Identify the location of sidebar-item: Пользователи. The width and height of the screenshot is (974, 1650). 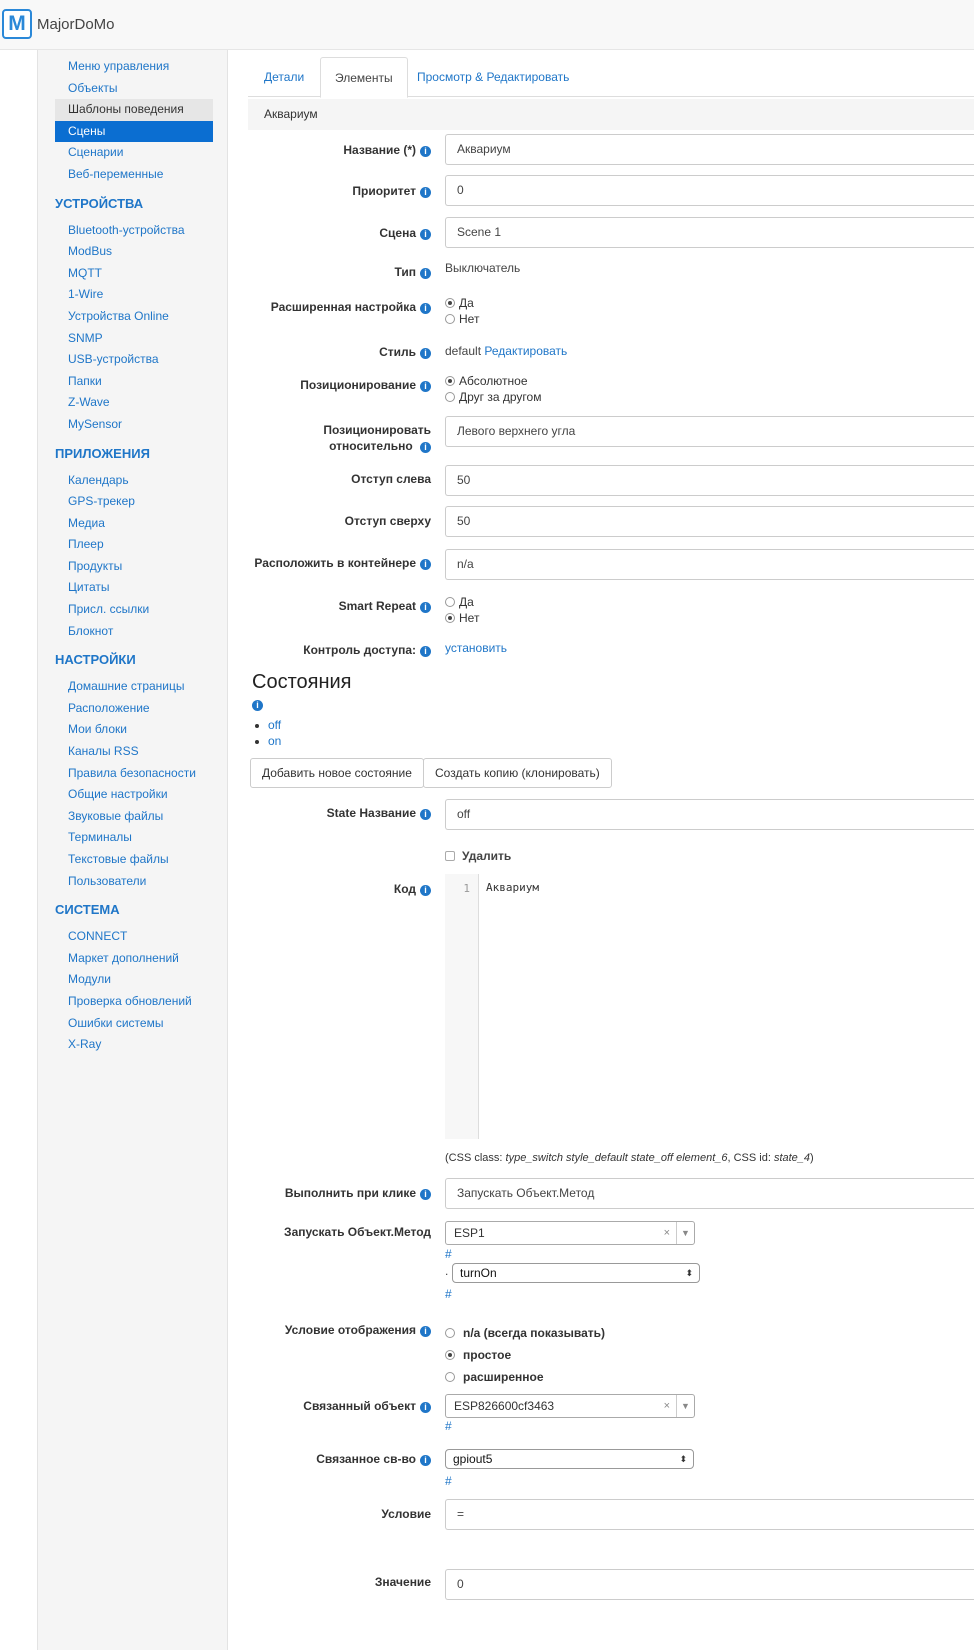
(134, 882).